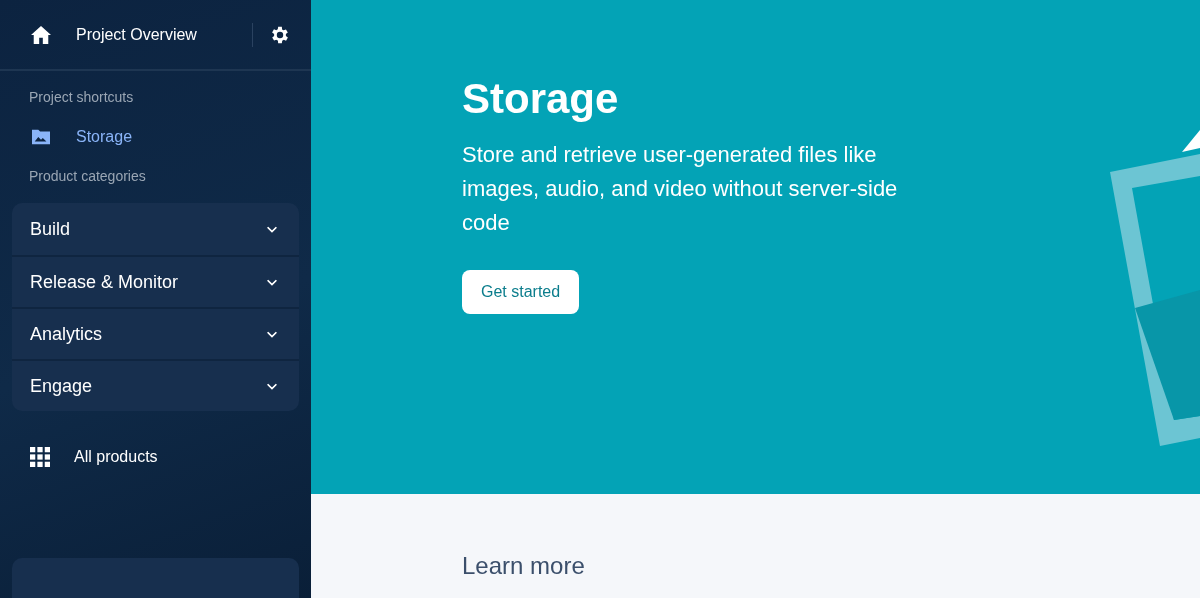  What do you see at coordinates (141, 34) in the screenshot?
I see `project-overview-link: Project Overview` at bounding box center [141, 34].